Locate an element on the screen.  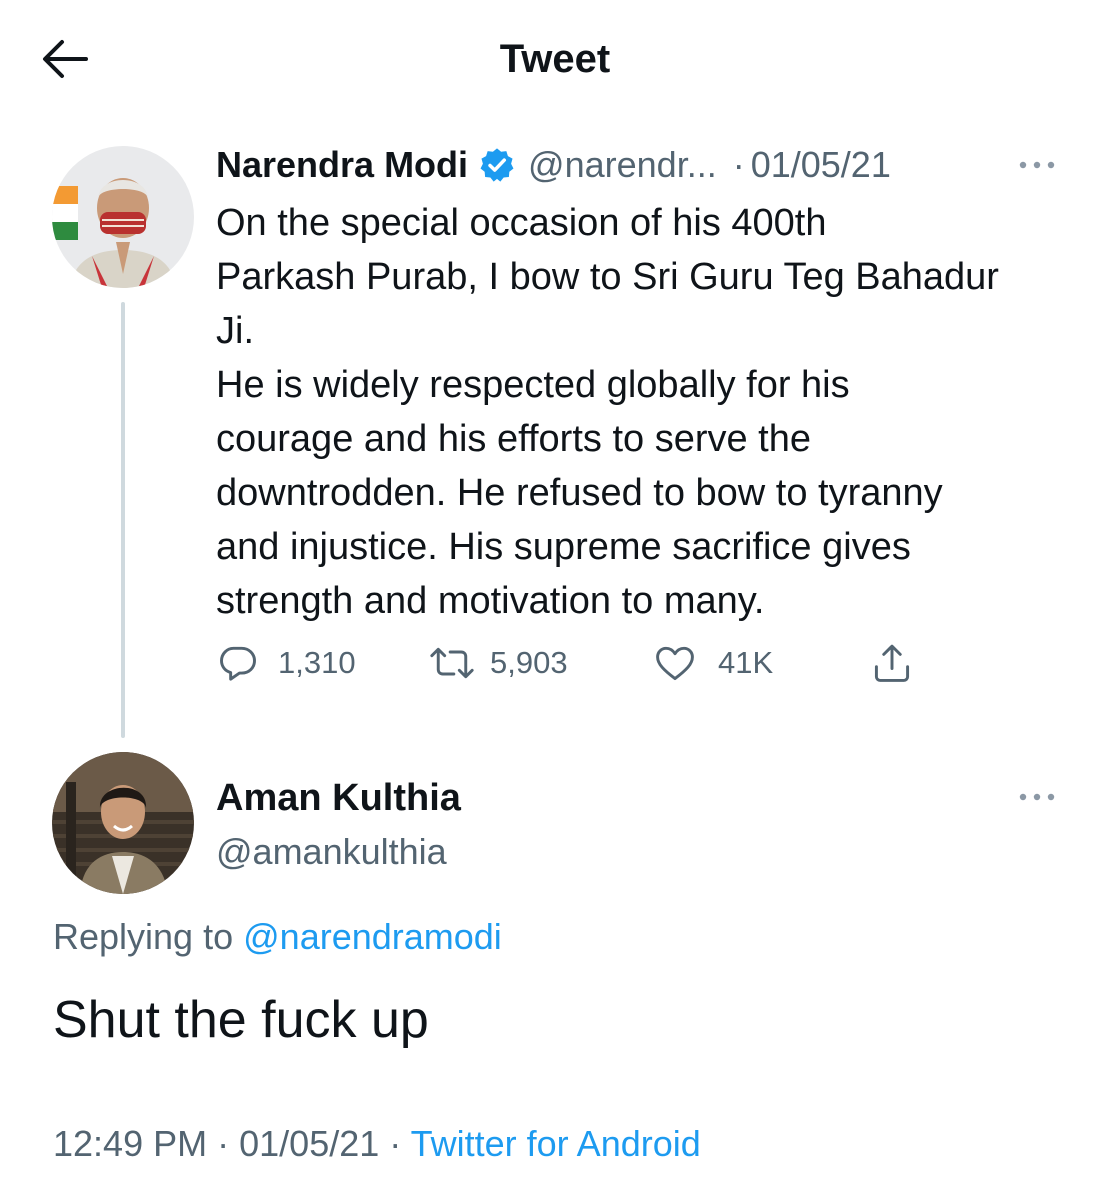
tweet-text-line: courage and his efforts to serve the is located at coordinates (513, 439).